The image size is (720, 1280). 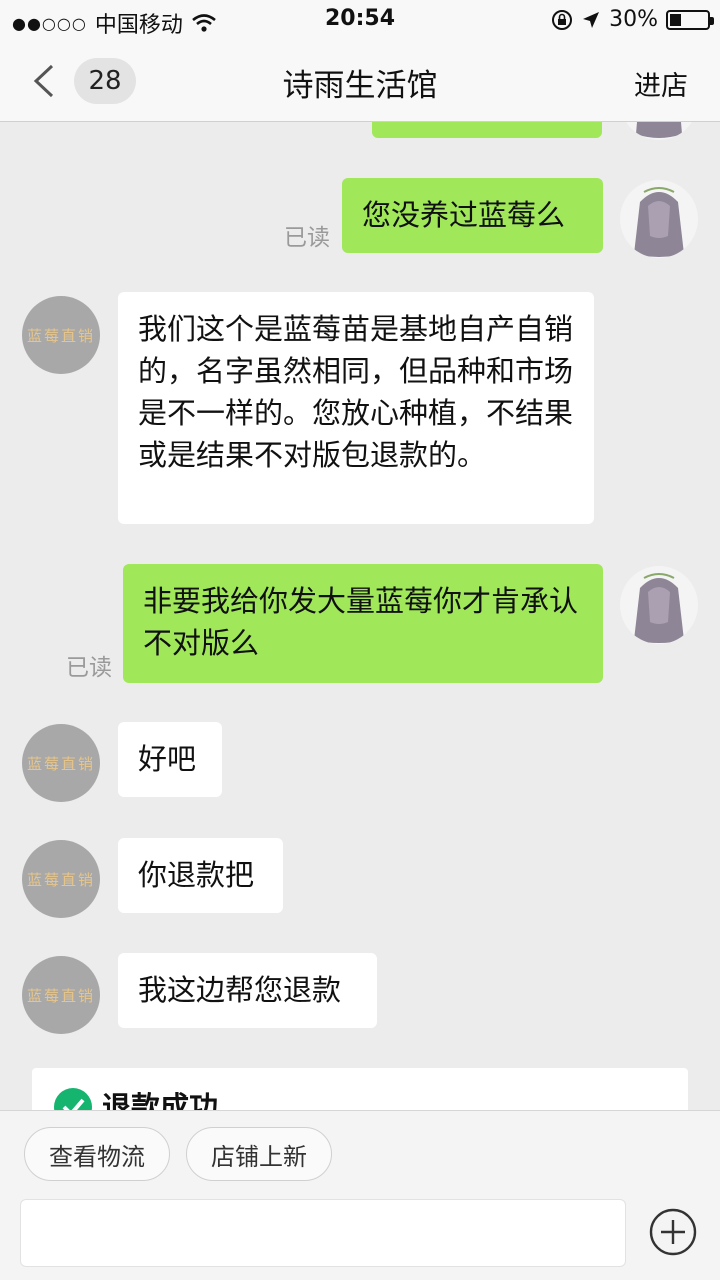 I want to click on message-bubble: 好吧, so click(x=170, y=759).